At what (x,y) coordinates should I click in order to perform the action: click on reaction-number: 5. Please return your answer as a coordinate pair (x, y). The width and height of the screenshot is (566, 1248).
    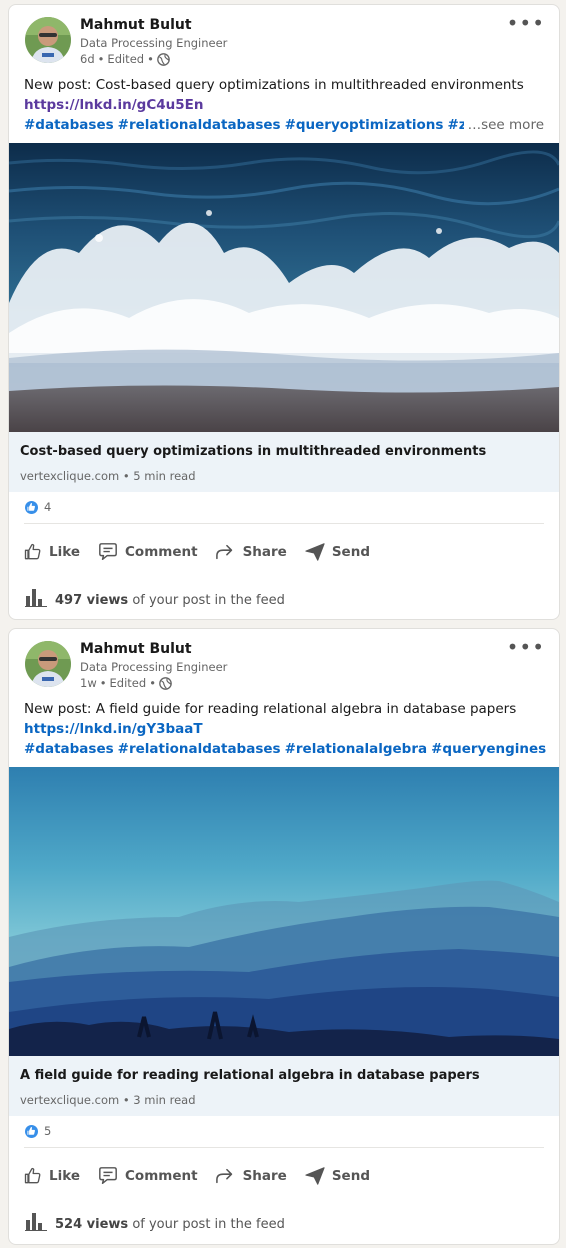
    Looking at the image, I should click on (48, 1131).